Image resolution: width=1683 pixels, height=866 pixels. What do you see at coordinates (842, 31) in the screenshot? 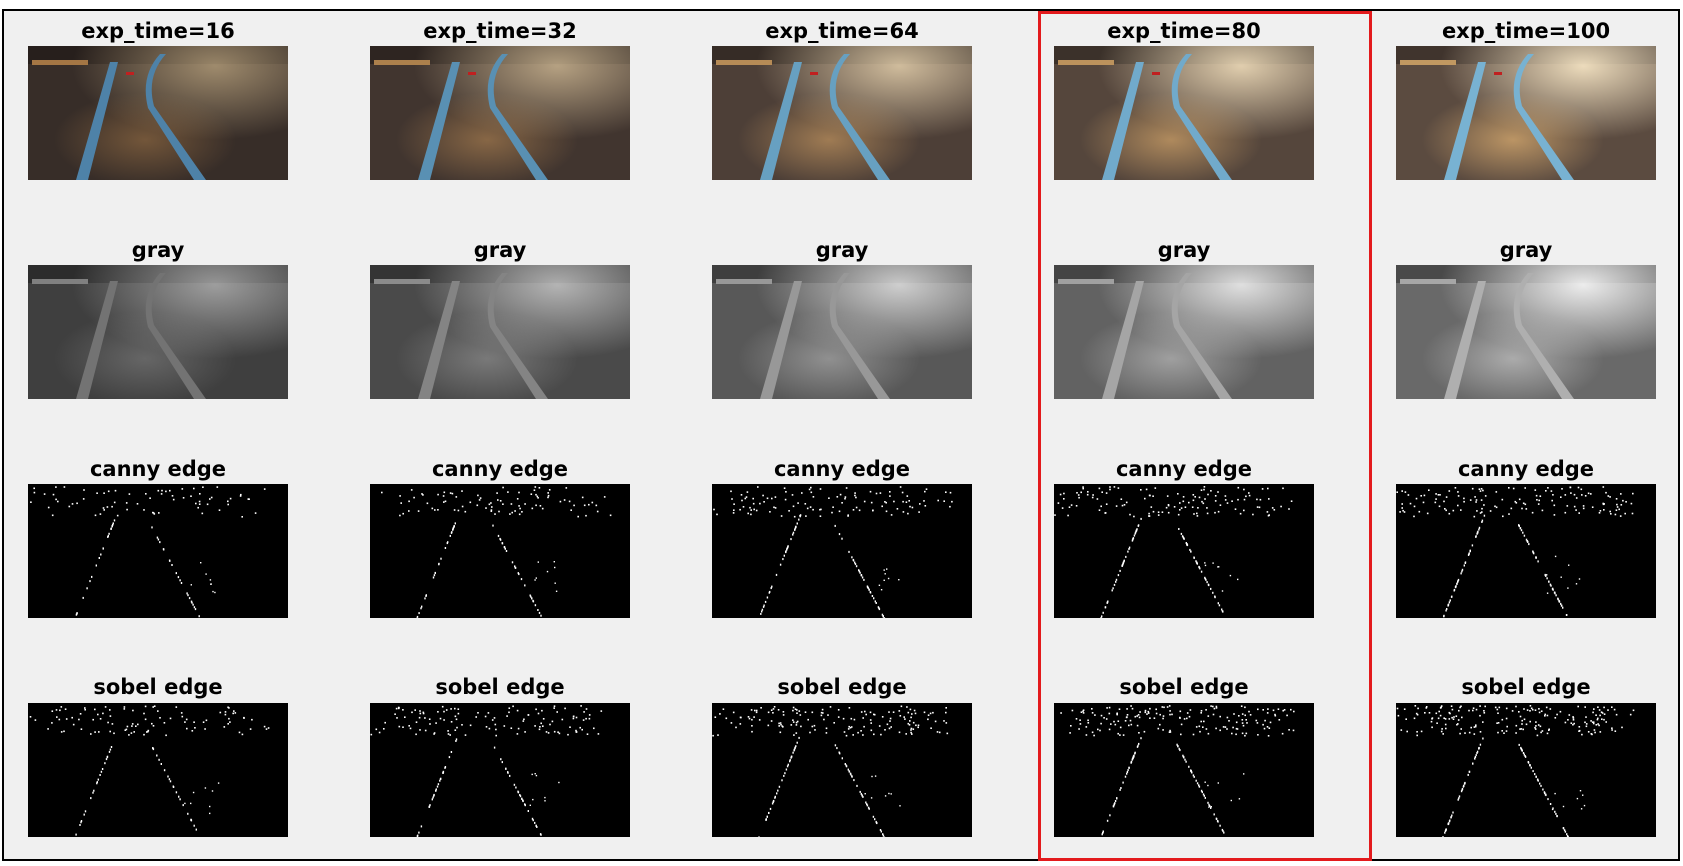
I see `color-title: exp_time=64` at bounding box center [842, 31].